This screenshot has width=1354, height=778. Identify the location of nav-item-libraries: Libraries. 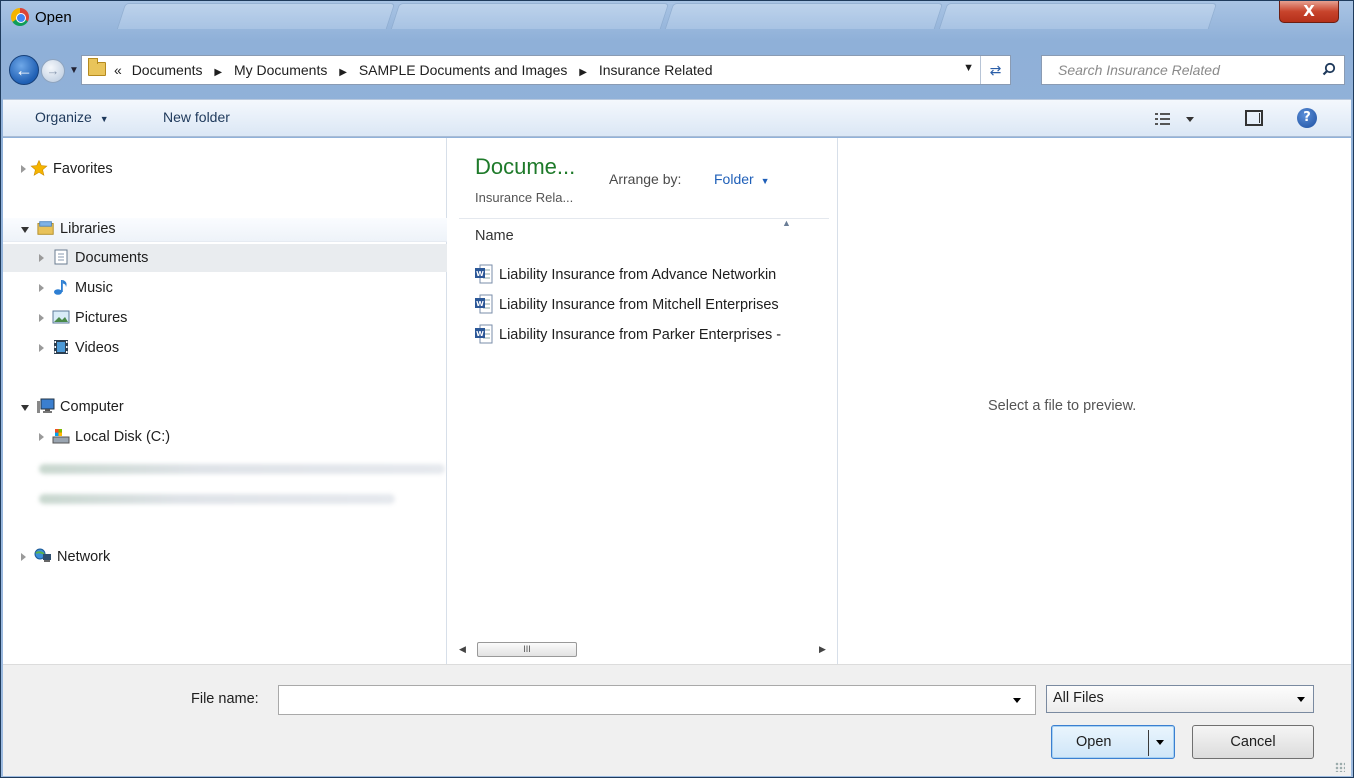
(68, 228).